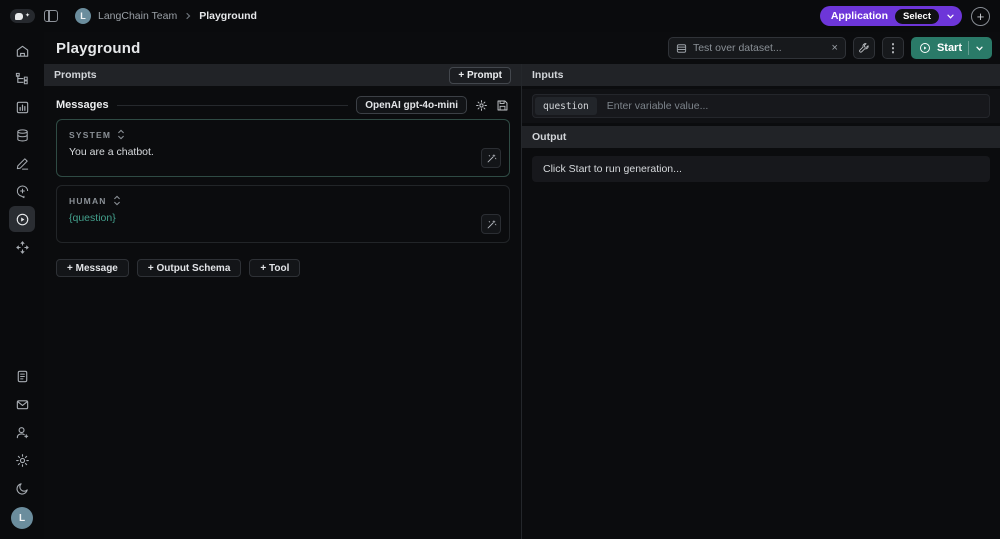 The height and width of the screenshot is (539, 1000). I want to click on dark-mode-moon-icon, so click(21, 488).